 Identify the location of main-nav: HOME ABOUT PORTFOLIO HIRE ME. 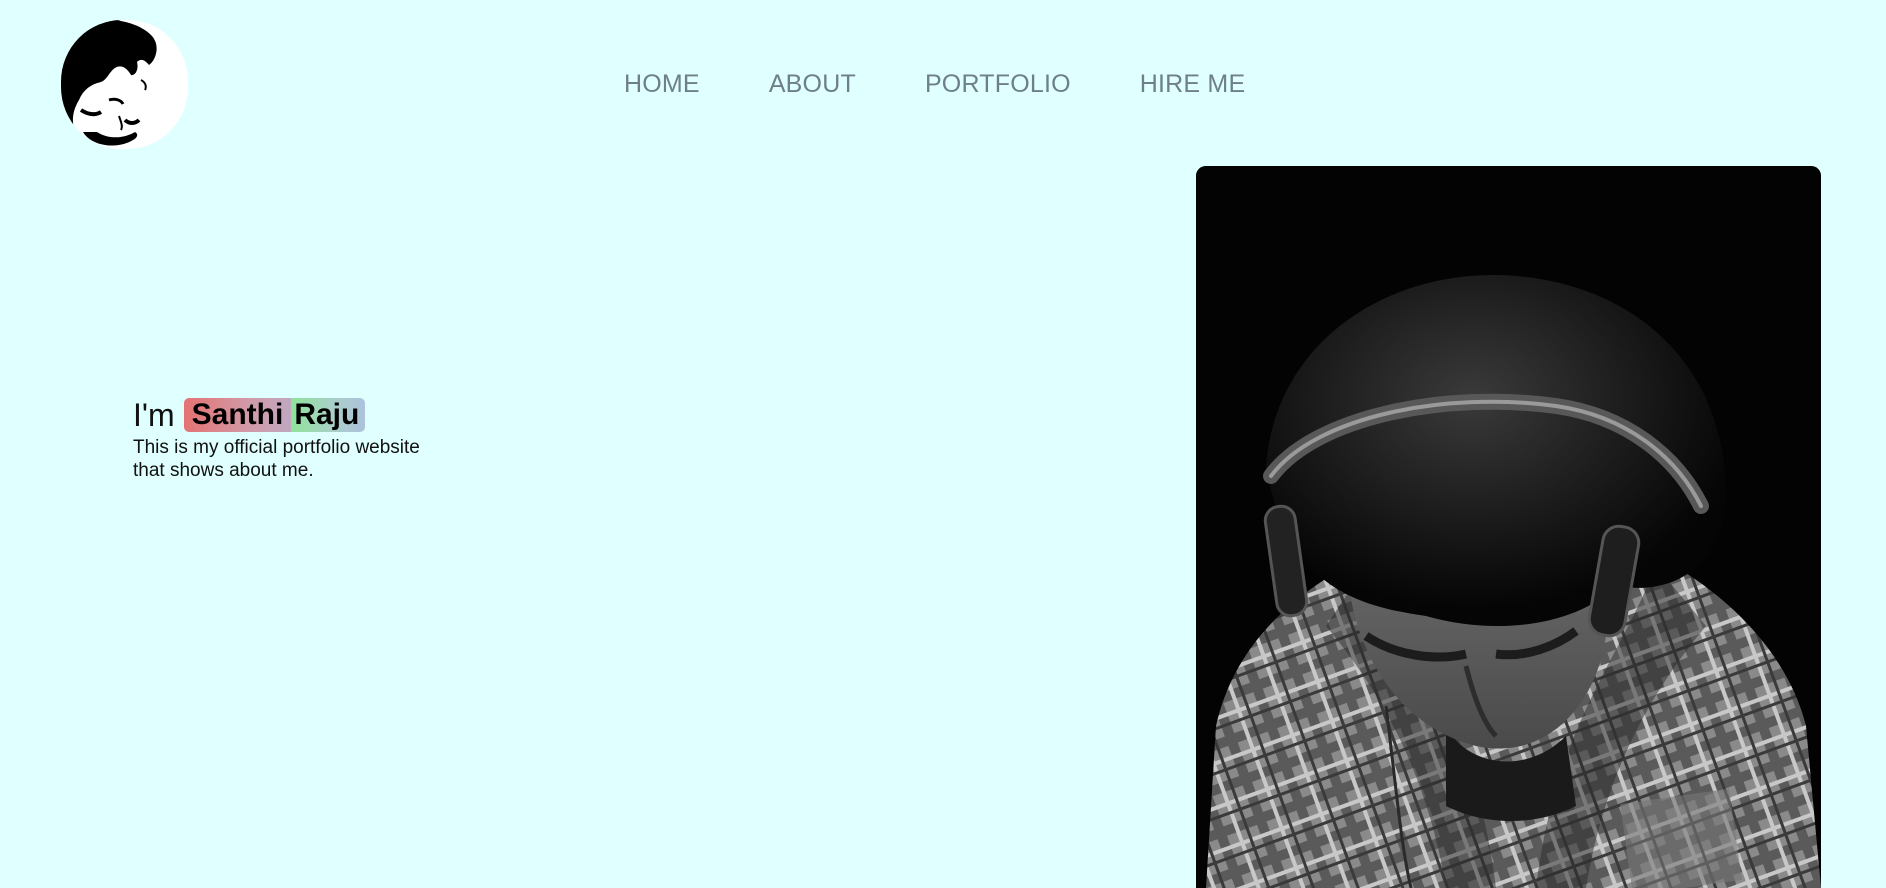
(934, 84).